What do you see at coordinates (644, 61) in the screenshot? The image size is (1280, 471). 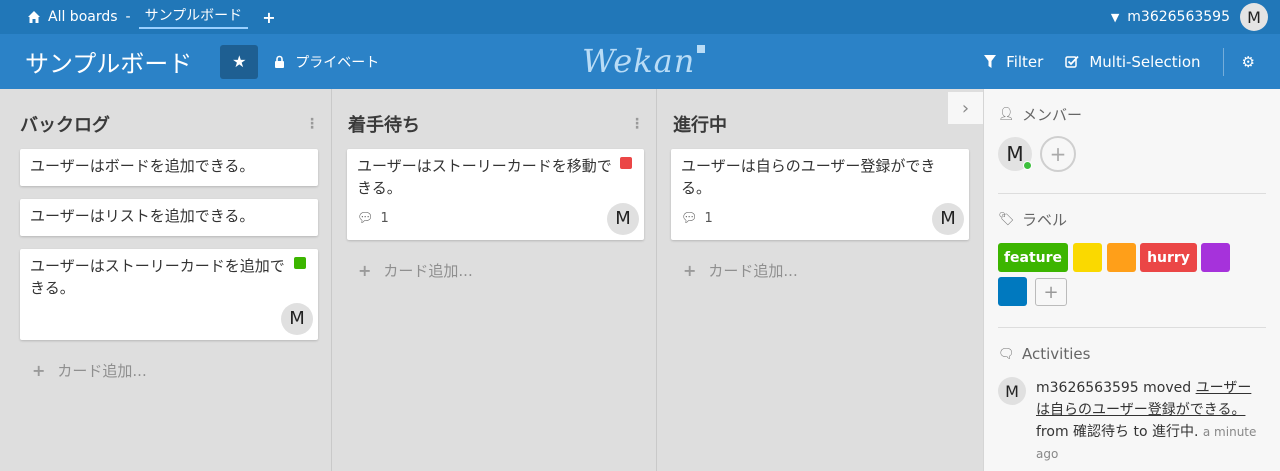 I see `wekan-logo: Wekan` at bounding box center [644, 61].